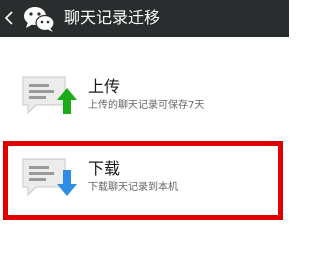 This screenshot has height=266, width=320. What do you see at coordinates (39, 19) in the screenshot?
I see `wechat-icon` at bounding box center [39, 19].